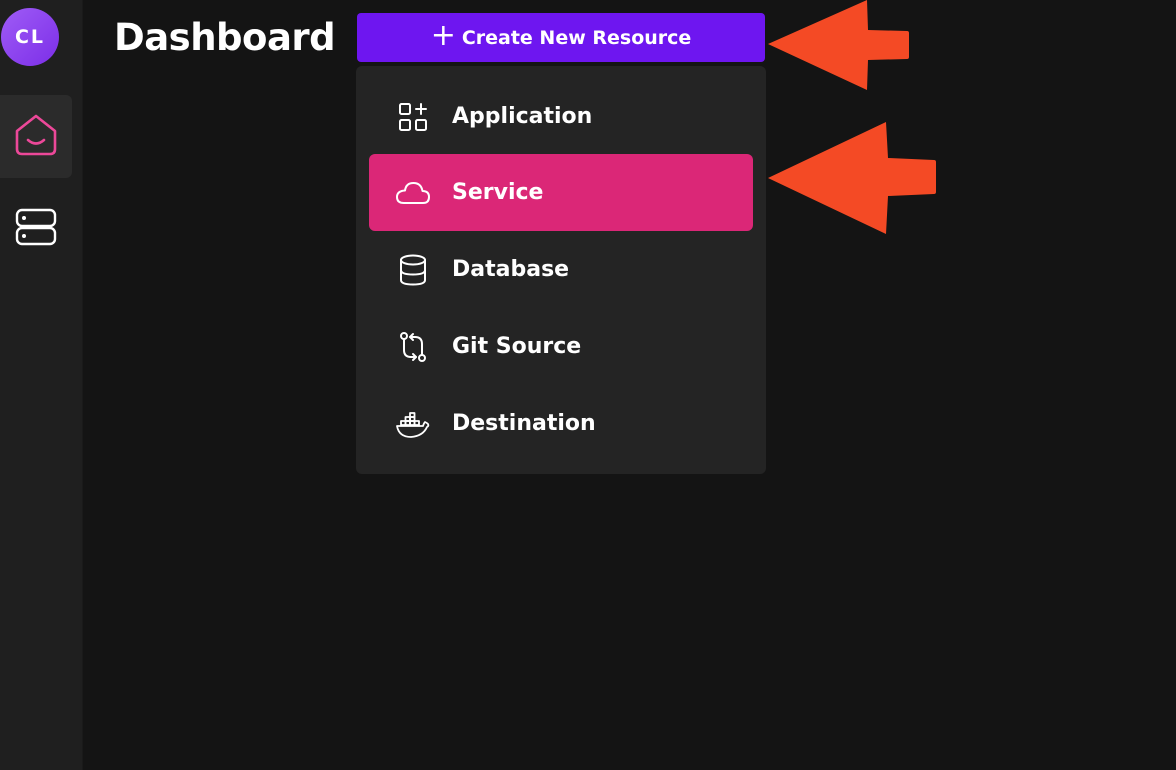  I want to click on cloud-icon, so click(413, 193).